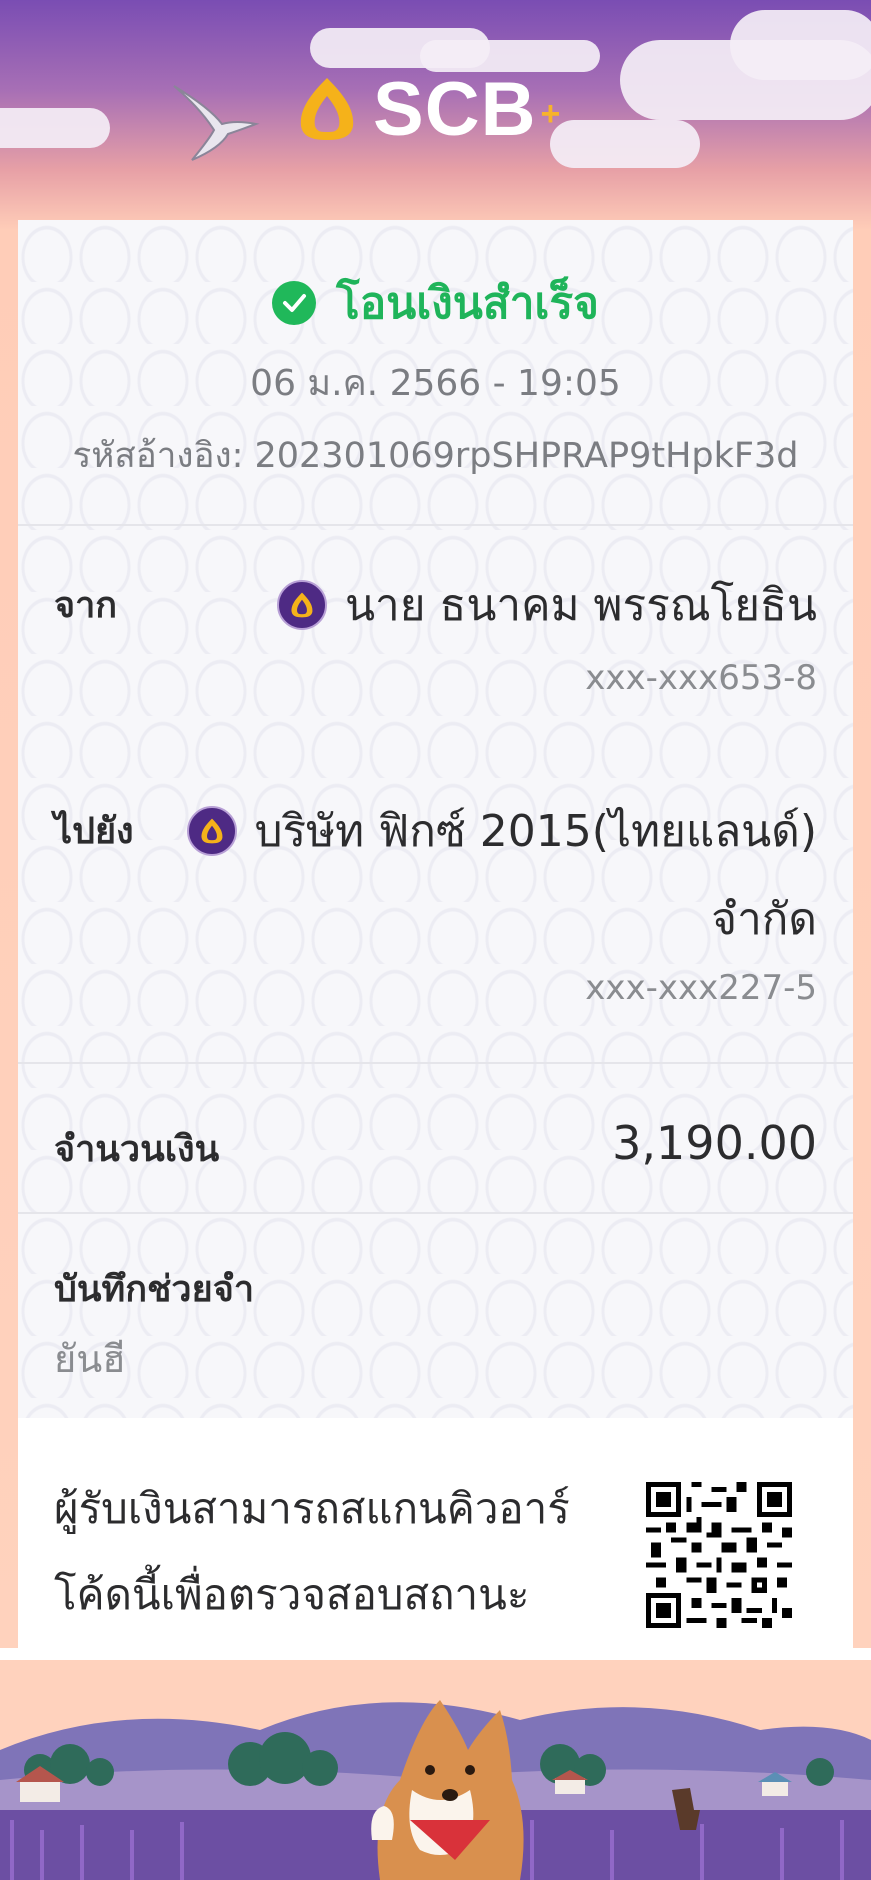 Image resolution: width=871 pixels, height=1880 pixels. I want to click on receipt-header: SCB +, so click(435, 110).